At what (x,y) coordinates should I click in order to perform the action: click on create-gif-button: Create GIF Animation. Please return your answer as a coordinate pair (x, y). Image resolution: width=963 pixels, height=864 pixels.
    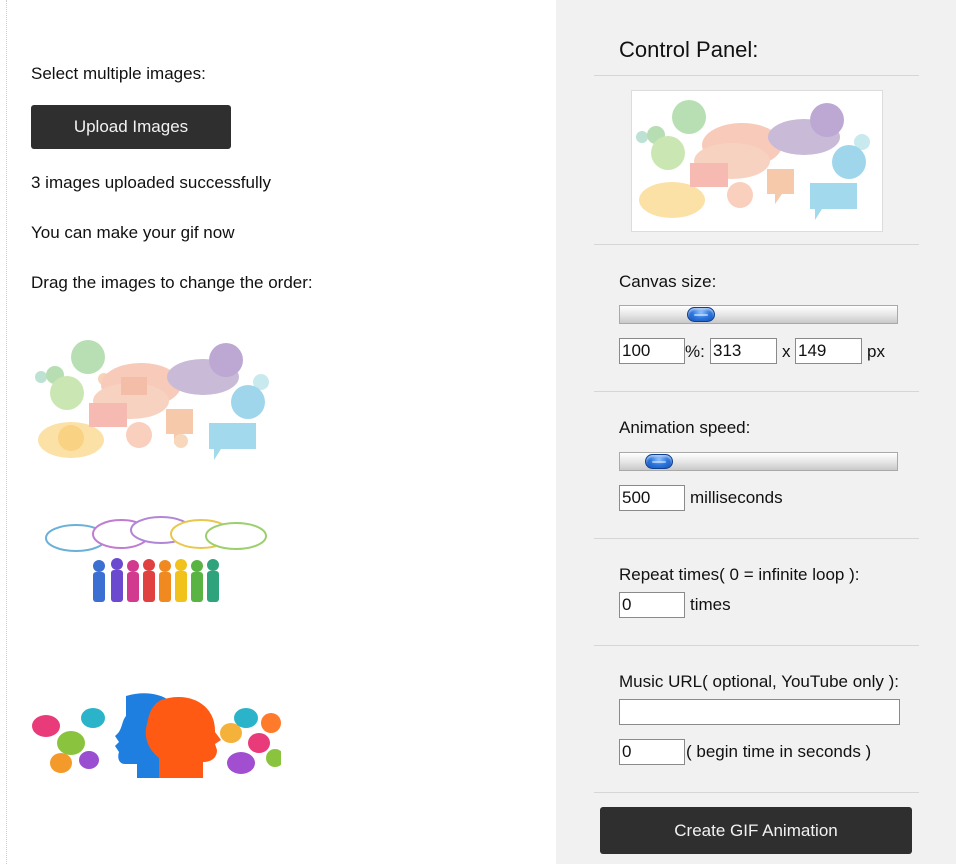
    Looking at the image, I should click on (756, 830).